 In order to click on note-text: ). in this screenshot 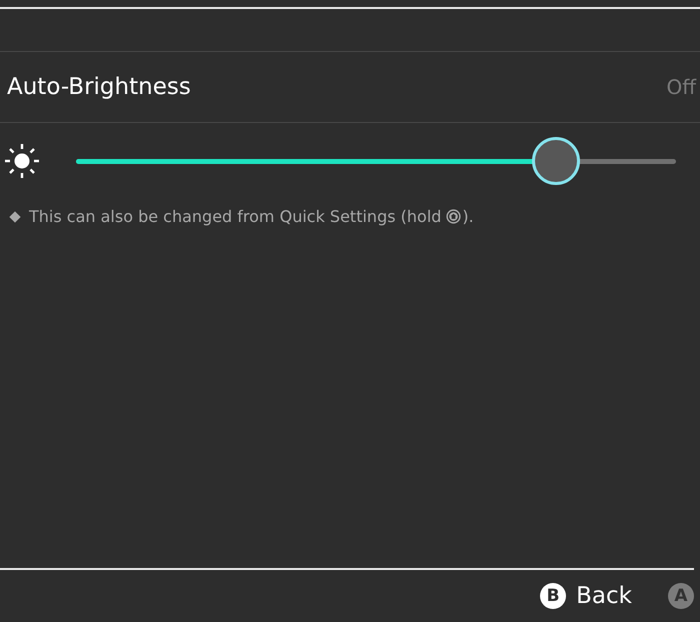, I will do `click(468, 216)`.